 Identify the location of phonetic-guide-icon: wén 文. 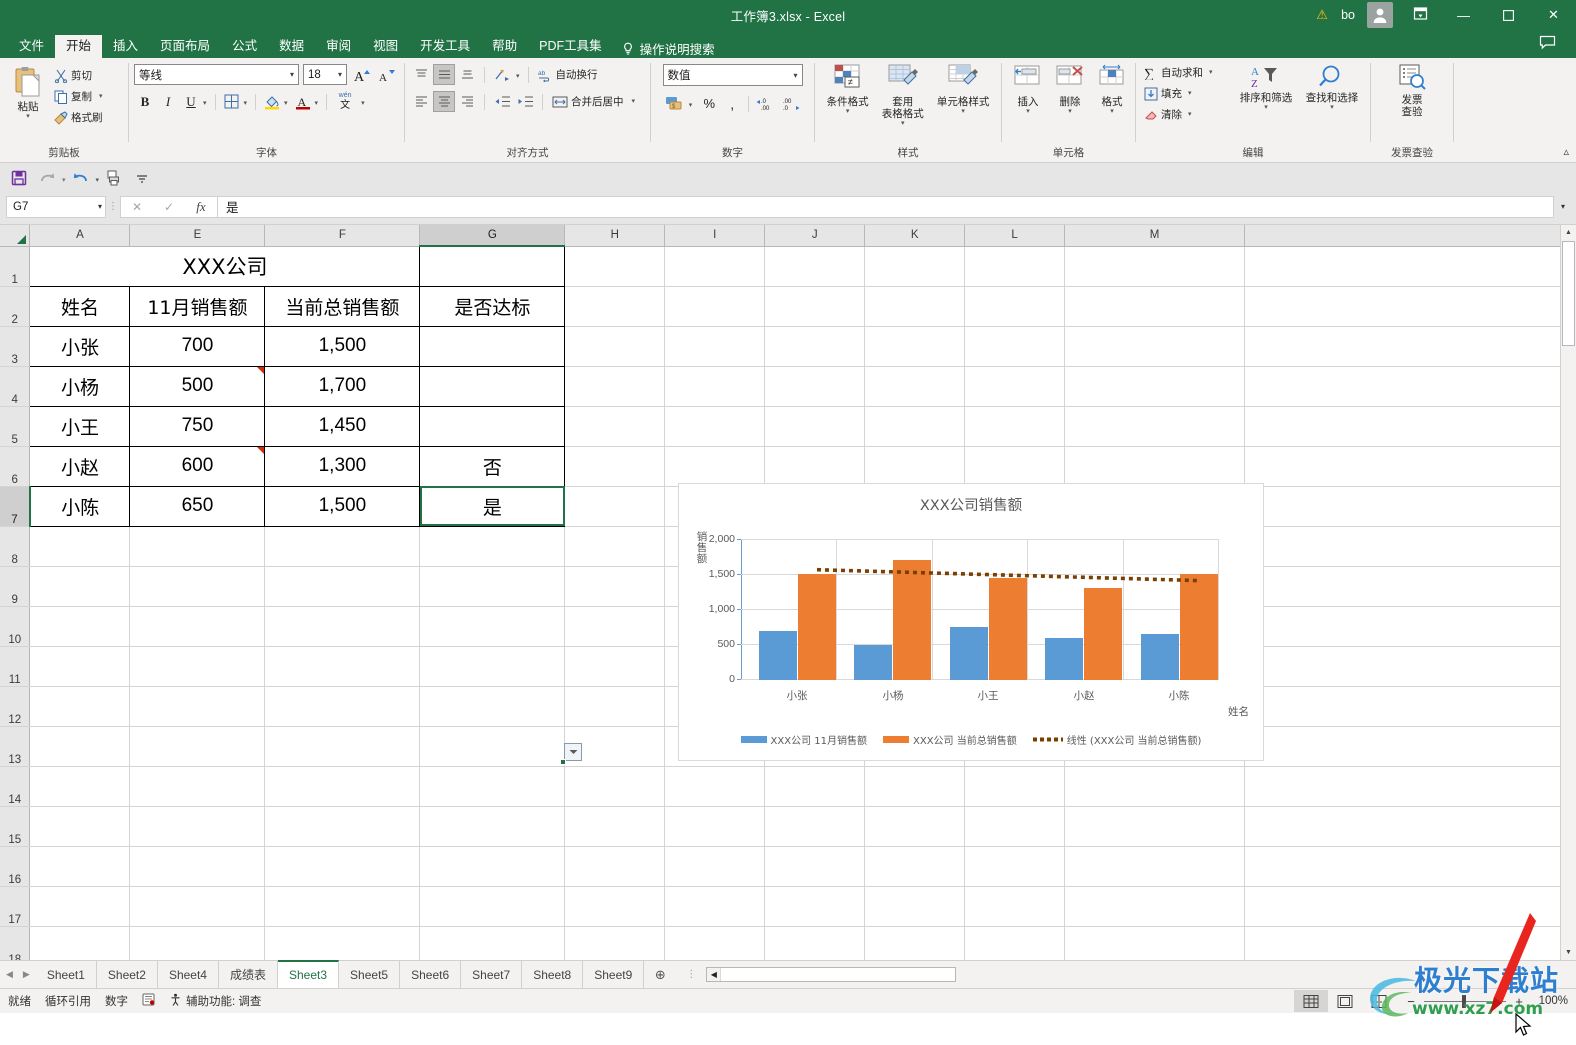
(345, 101).